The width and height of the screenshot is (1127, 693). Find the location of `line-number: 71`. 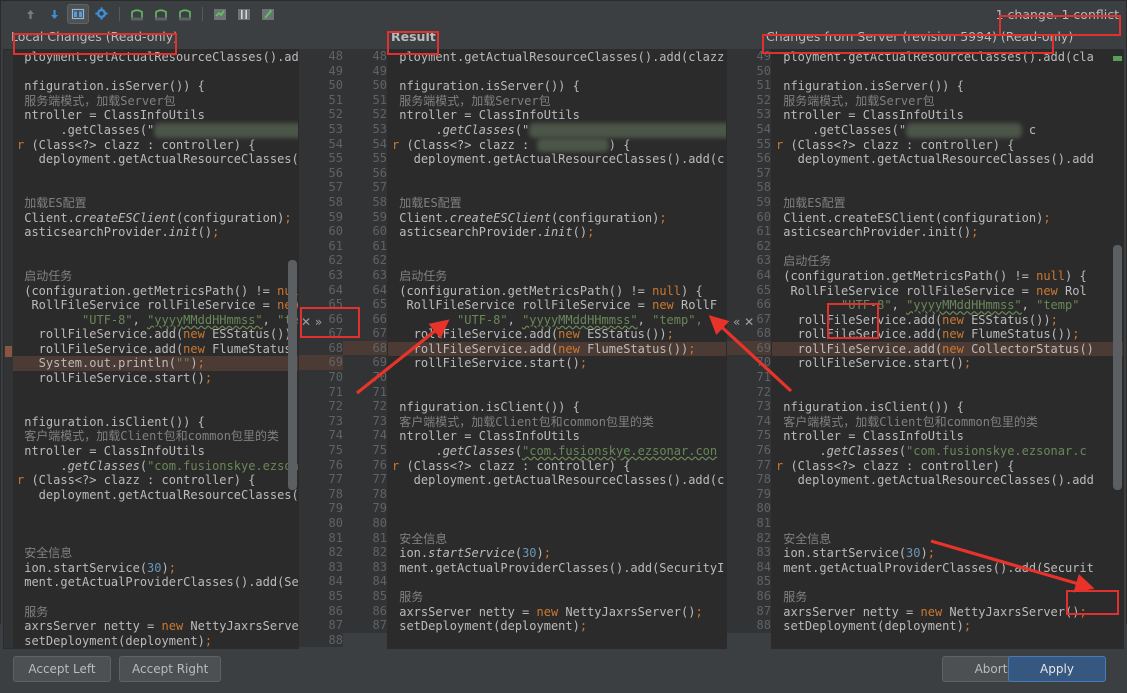

line-number: 71 is located at coordinates (335, 391).